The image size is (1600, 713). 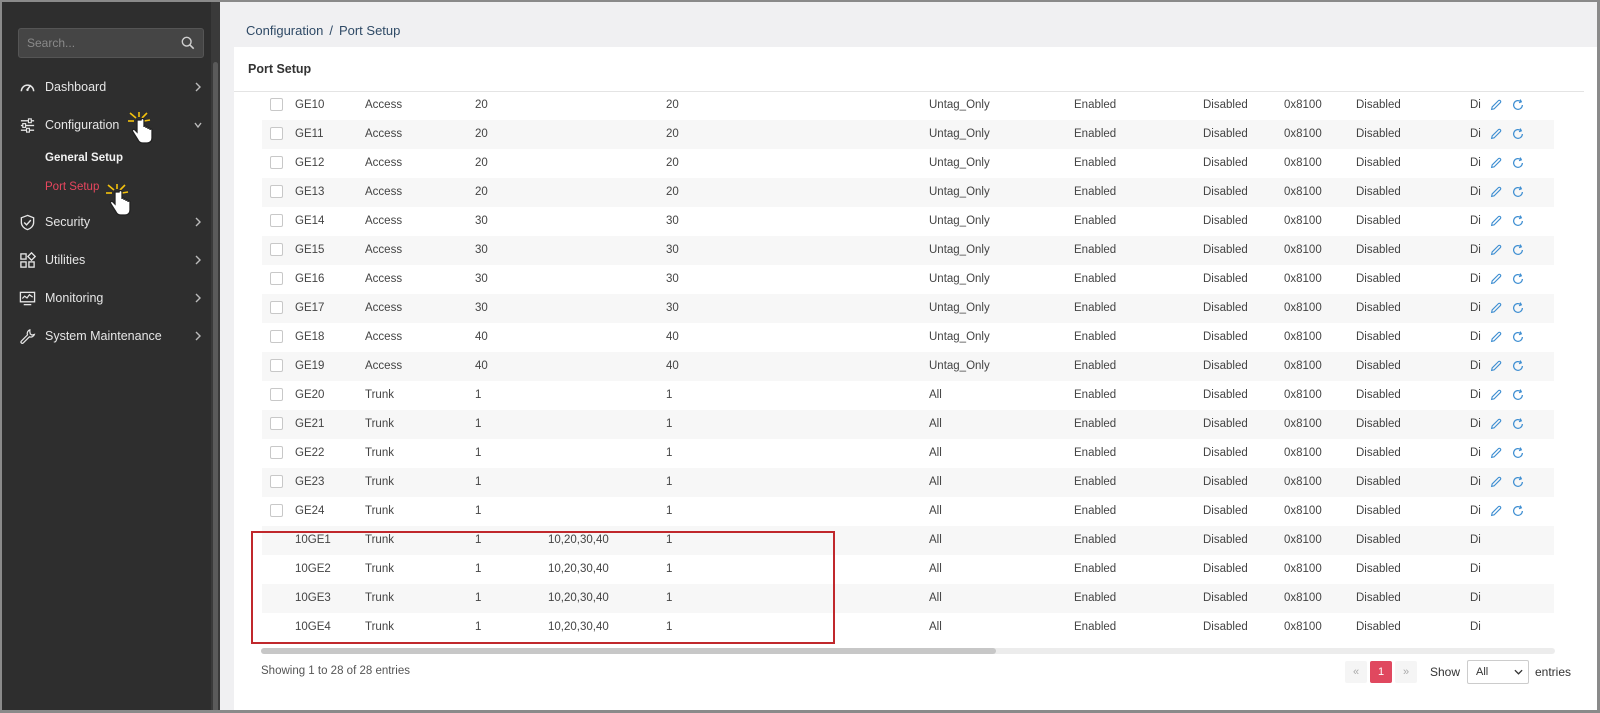 I want to click on horizontal-scrollbar, so click(x=908, y=651).